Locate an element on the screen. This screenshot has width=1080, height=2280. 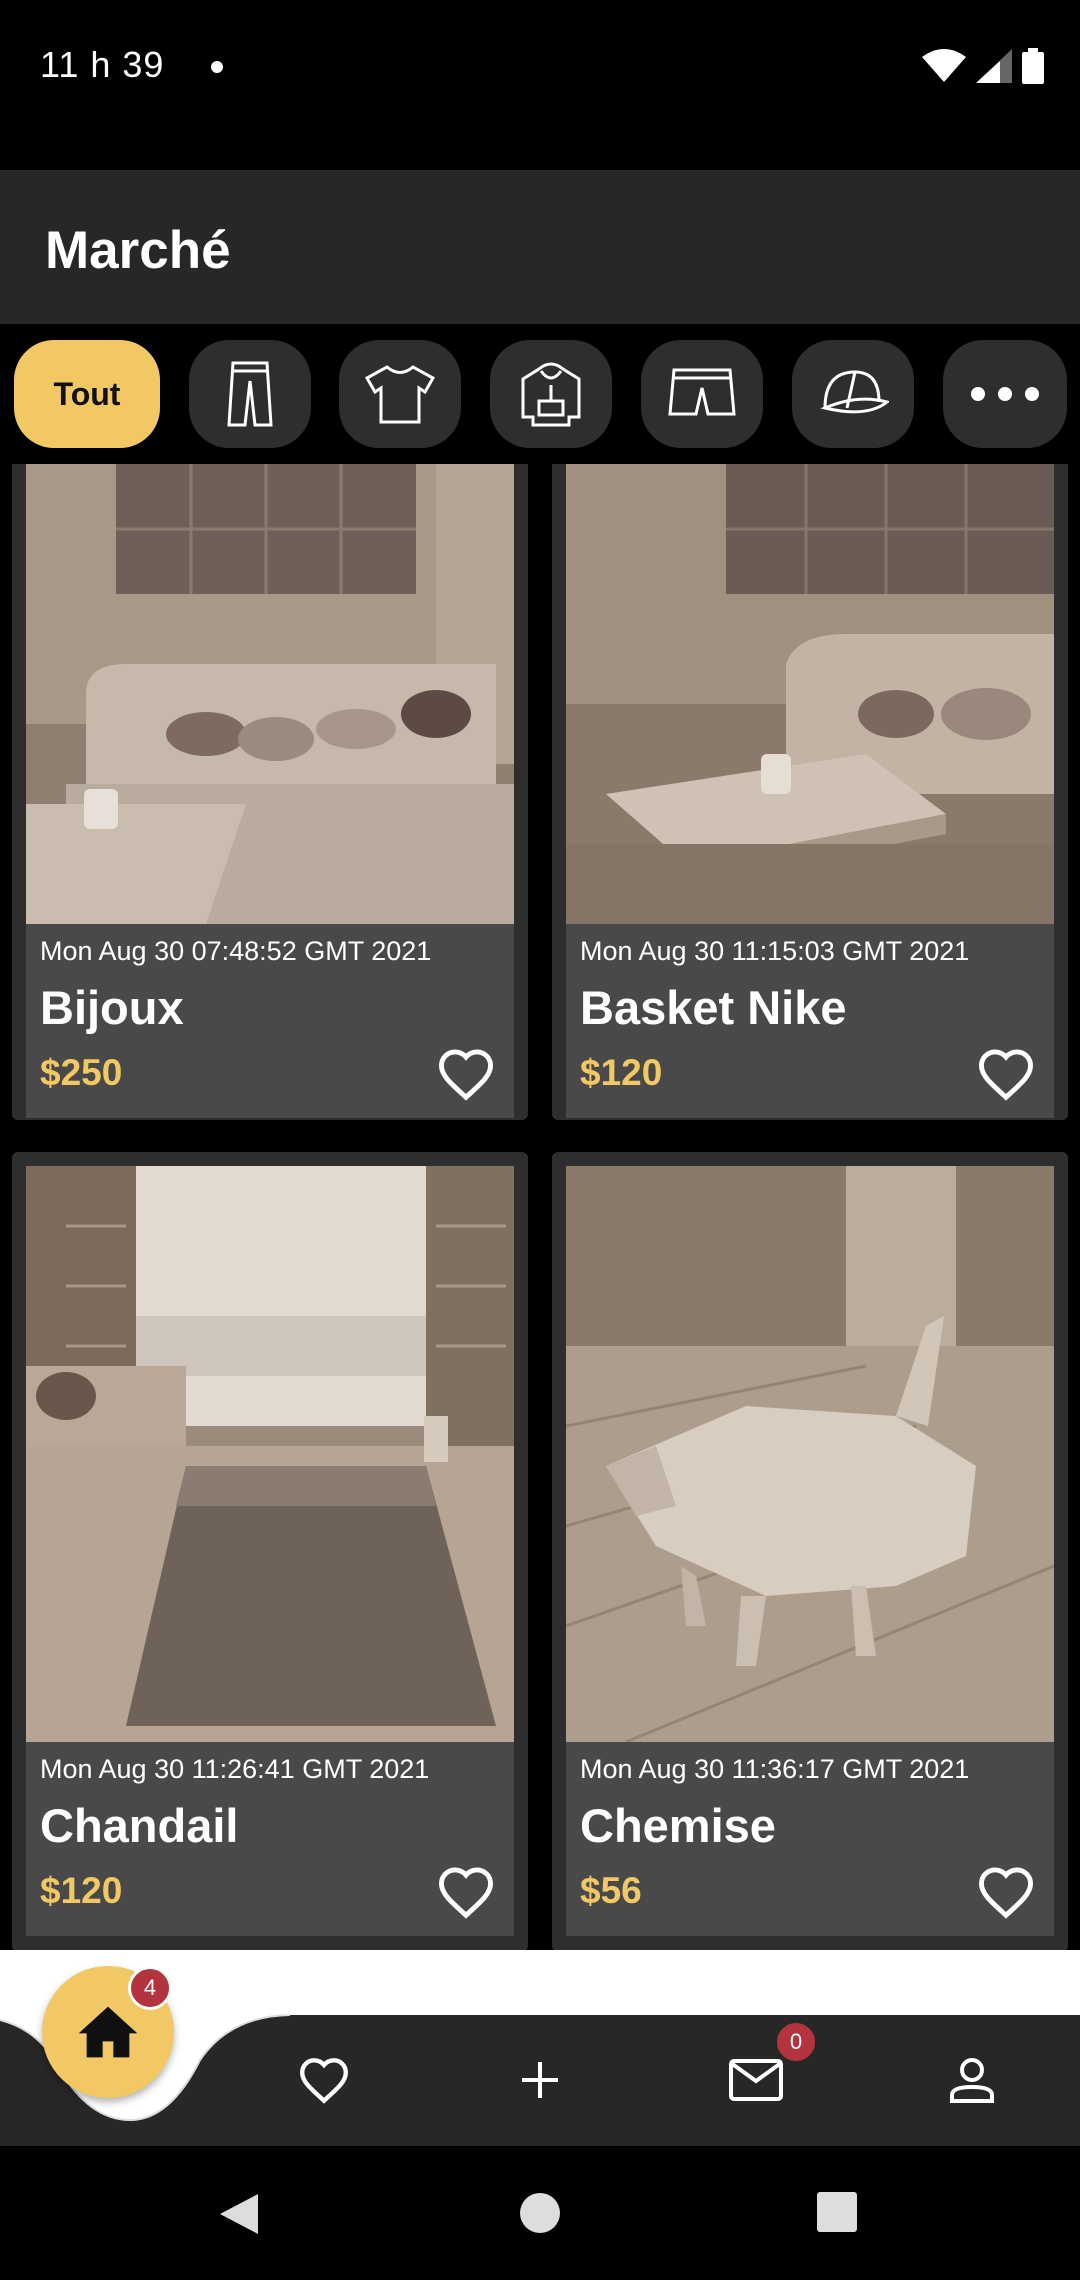
product-card: Mon Aug 30 07:48:52 GMT 2021 Bijoux $250 is located at coordinates (270, 792).